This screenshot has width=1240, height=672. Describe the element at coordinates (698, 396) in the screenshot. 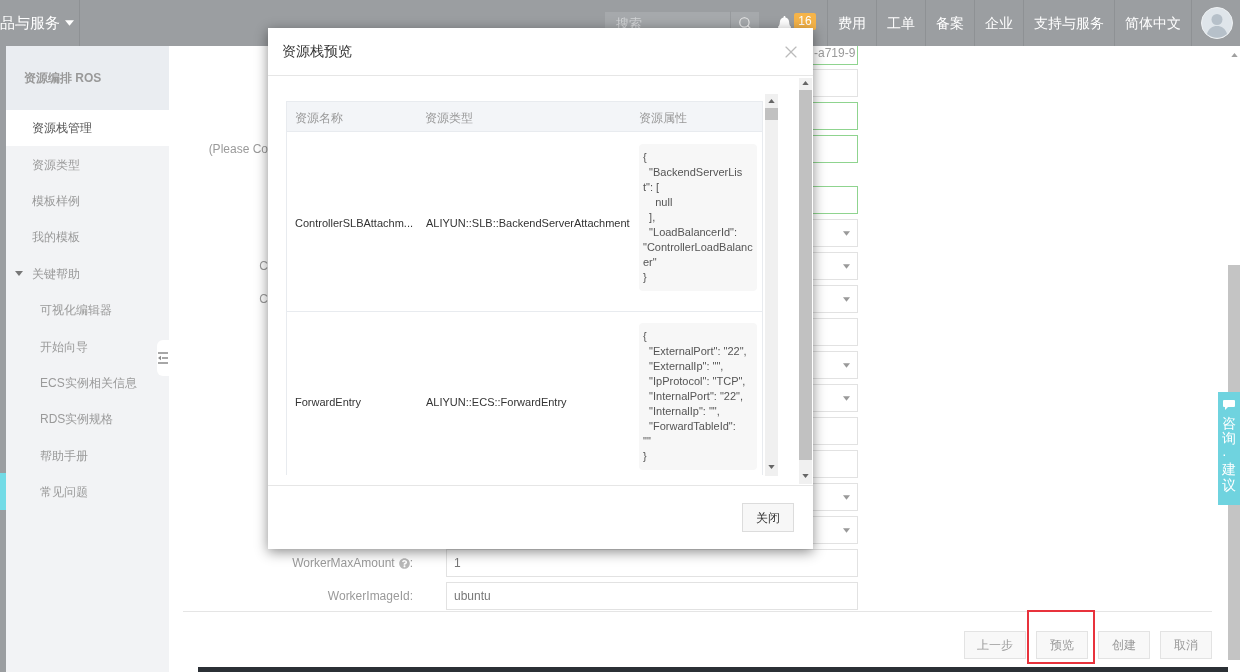

I see `properties-code: { "ExternalPort": "22", "ExternalIp": "", "IpProtocol": "TCP", "InternalPort": "22", "InternalIp": "", "ForwardTableId": "" }` at that location.